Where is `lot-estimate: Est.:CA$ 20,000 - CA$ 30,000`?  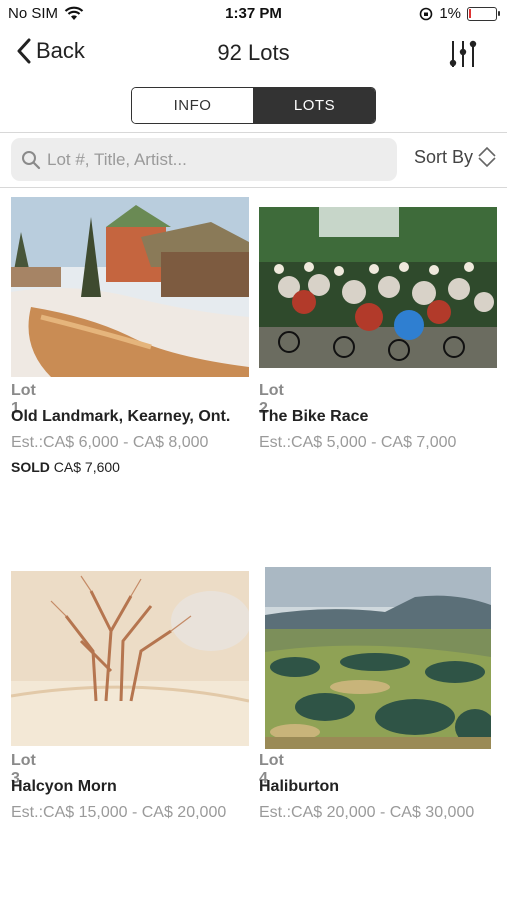
lot-estimate: Est.:CA$ 20,000 - CA$ 30,000 is located at coordinates (367, 812).